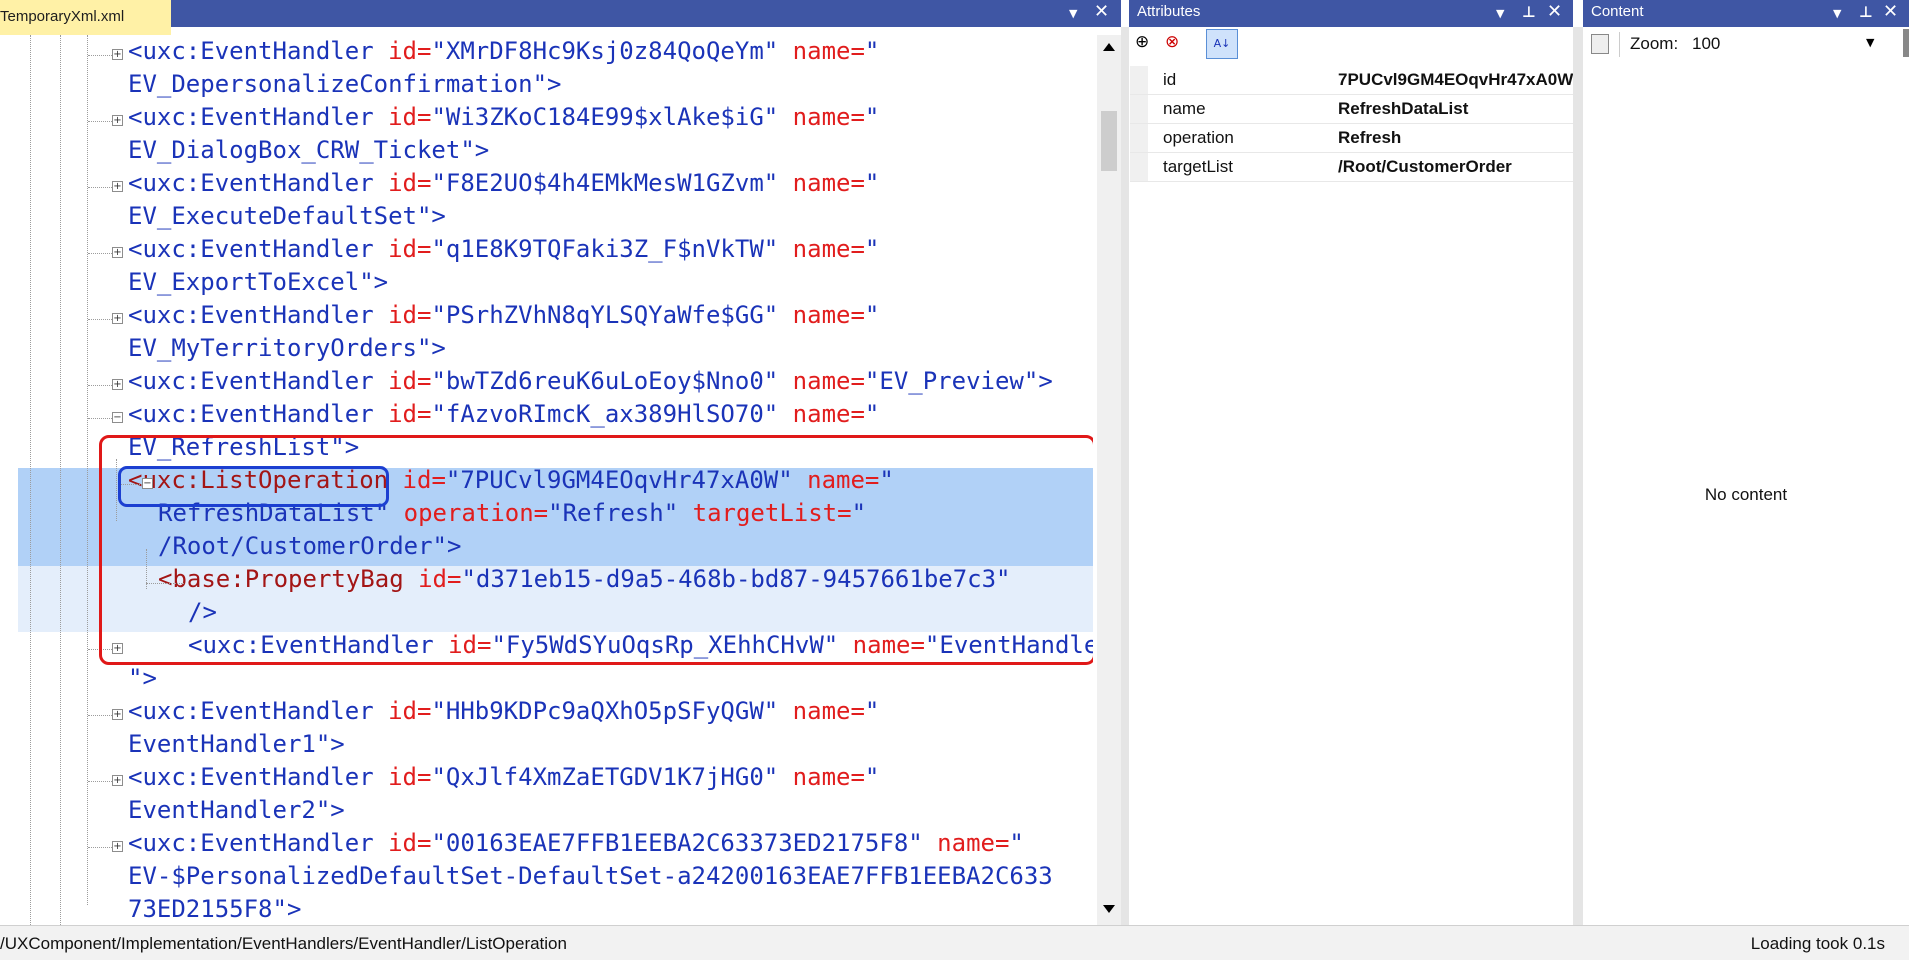  Describe the element at coordinates (287, 216) in the screenshot. I see `code-text: EV_ExecuteDefaultSet">` at that location.